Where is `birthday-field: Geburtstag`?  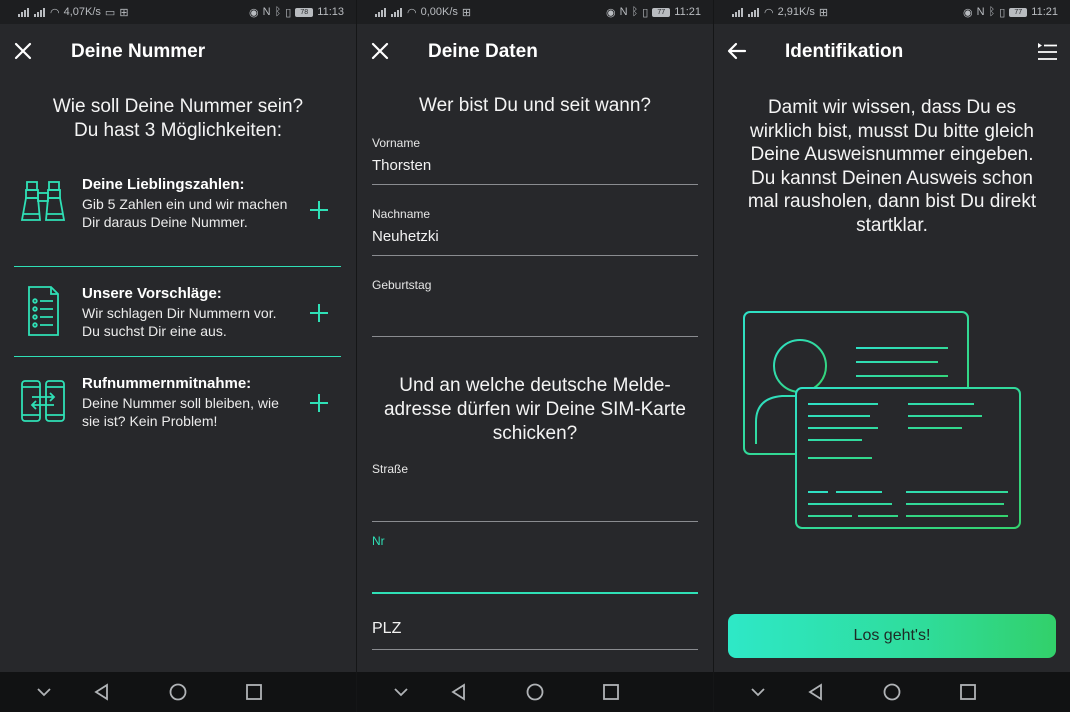 birthday-field: Geburtstag is located at coordinates (535, 307).